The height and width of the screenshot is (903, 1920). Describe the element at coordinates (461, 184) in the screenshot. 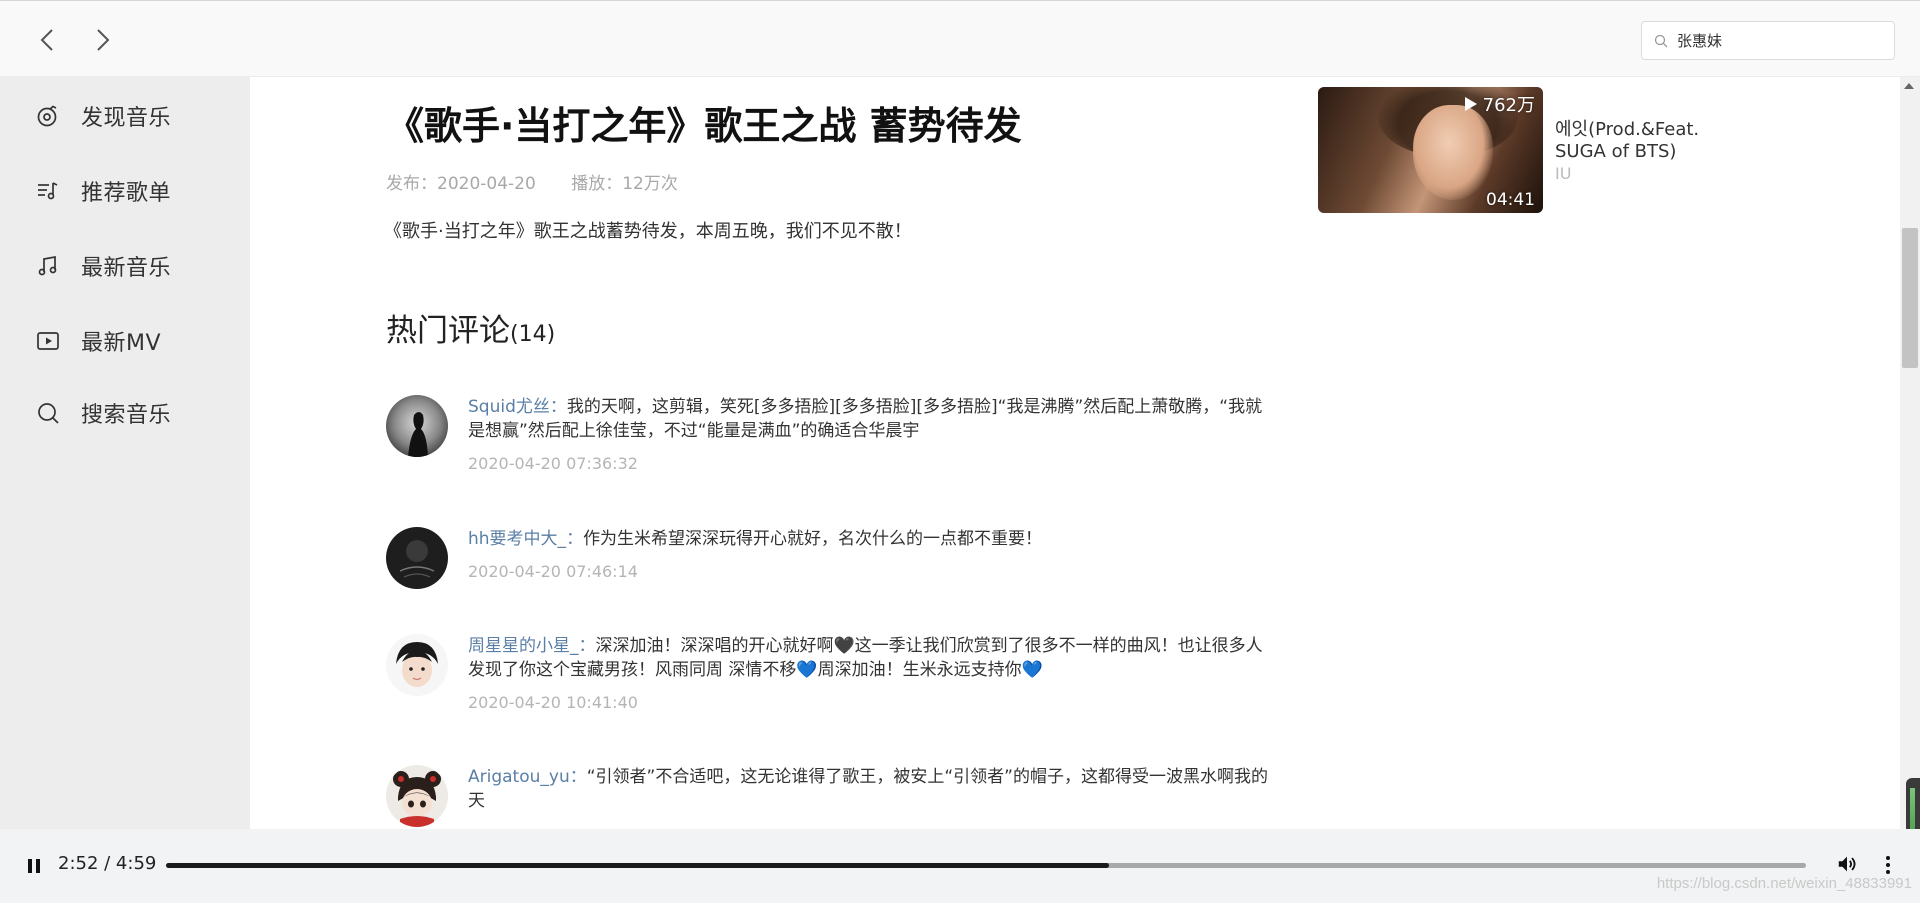

I see `publish-date: 发布：2020-04-20` at that location.